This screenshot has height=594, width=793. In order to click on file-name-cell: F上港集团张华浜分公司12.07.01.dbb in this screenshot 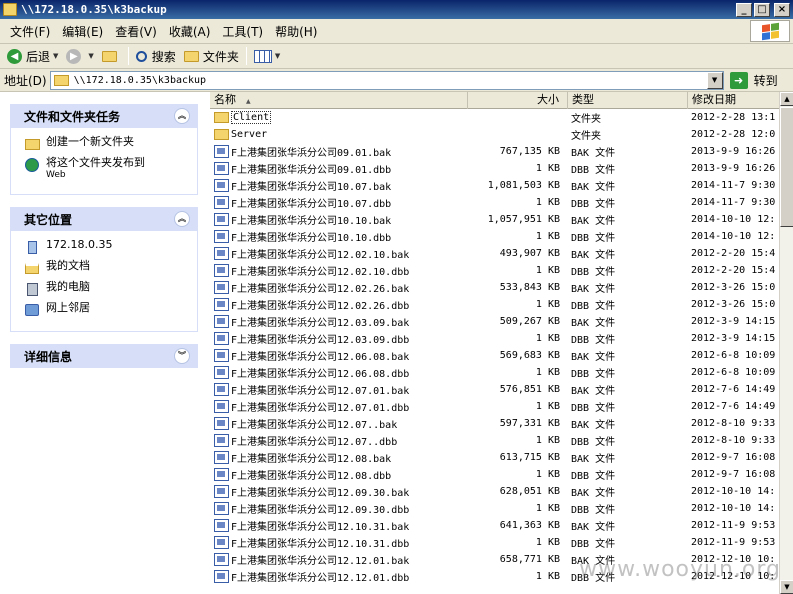, I will do `click(339, 406)`.